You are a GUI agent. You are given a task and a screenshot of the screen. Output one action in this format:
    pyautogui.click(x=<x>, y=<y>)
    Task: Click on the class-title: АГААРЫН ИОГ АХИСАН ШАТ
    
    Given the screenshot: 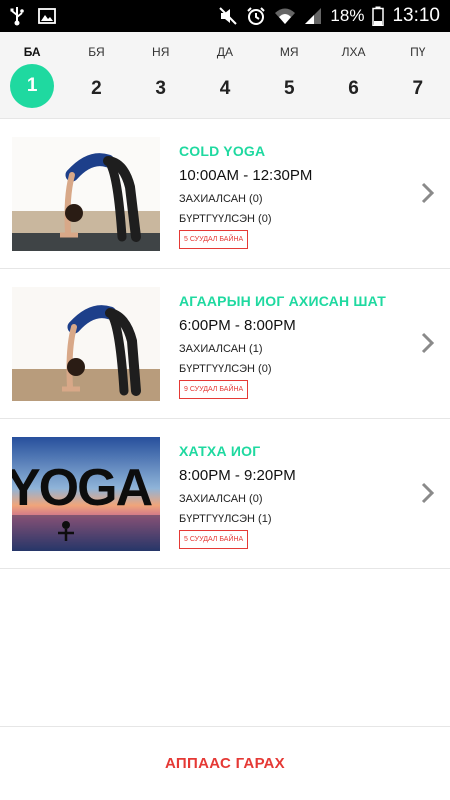 What is the action you would take?
    pyautogui.click(x=283, y=301)
    